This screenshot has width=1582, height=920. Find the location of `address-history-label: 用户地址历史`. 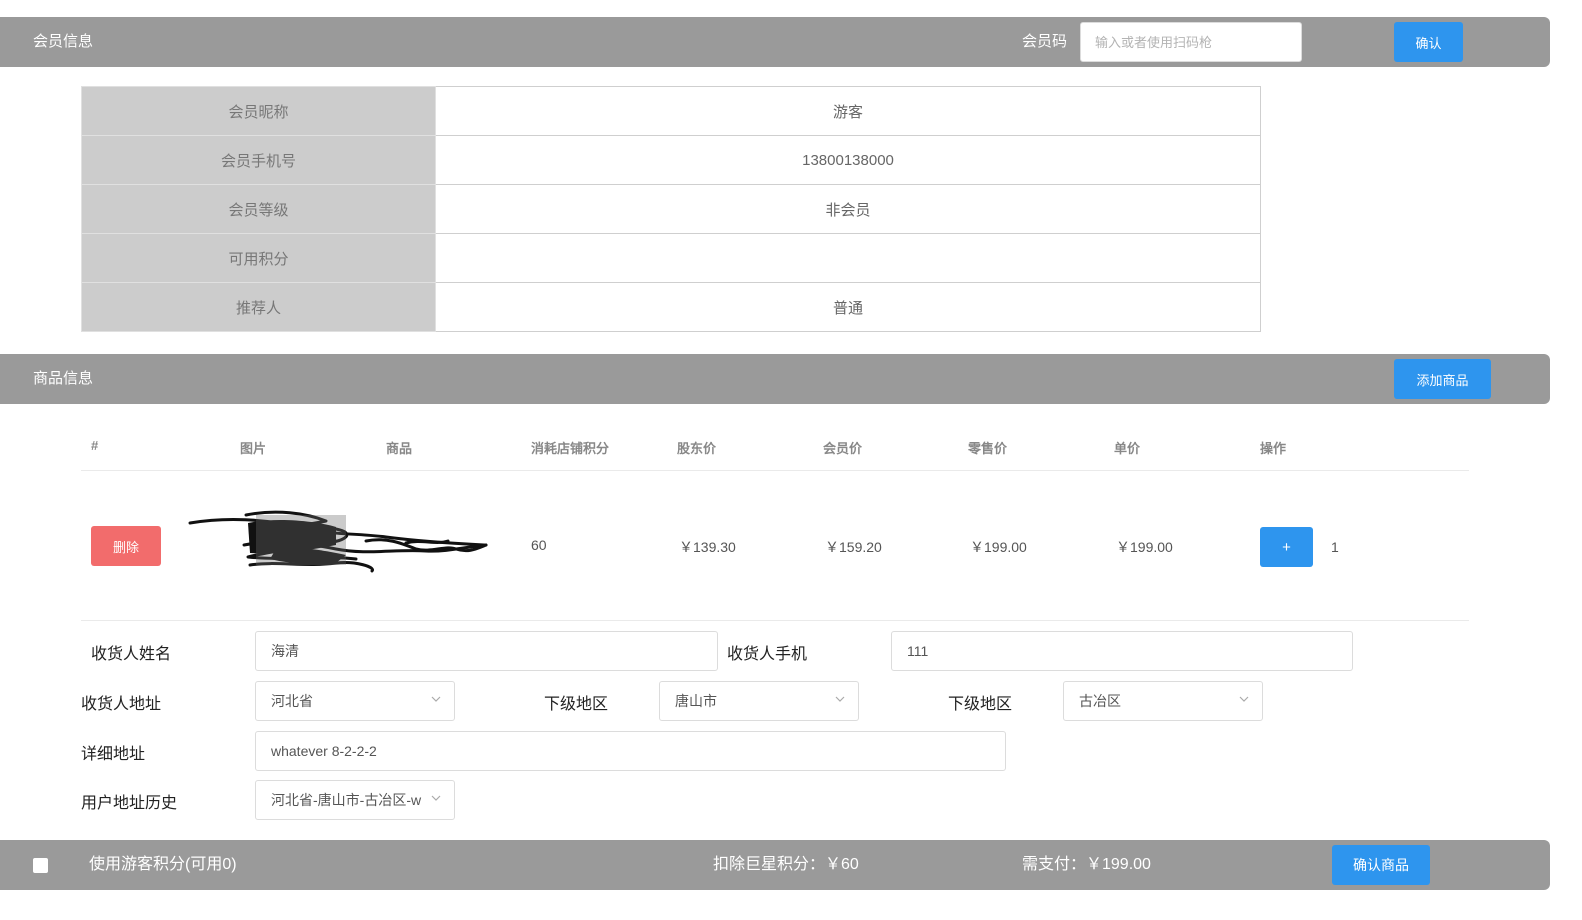

address-history-label: 用户地址历史 is located at coordinates (129, 803).